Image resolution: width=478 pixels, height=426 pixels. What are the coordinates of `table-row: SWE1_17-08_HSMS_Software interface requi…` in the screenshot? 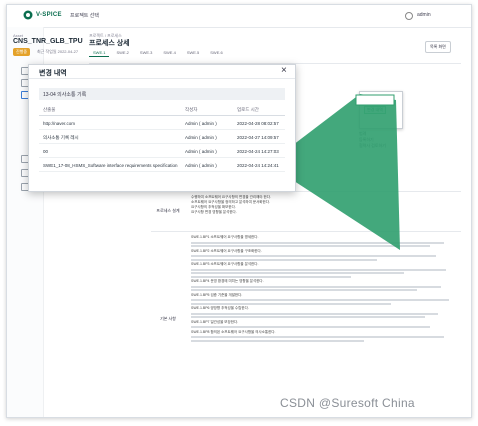 It's located at (162, 166).